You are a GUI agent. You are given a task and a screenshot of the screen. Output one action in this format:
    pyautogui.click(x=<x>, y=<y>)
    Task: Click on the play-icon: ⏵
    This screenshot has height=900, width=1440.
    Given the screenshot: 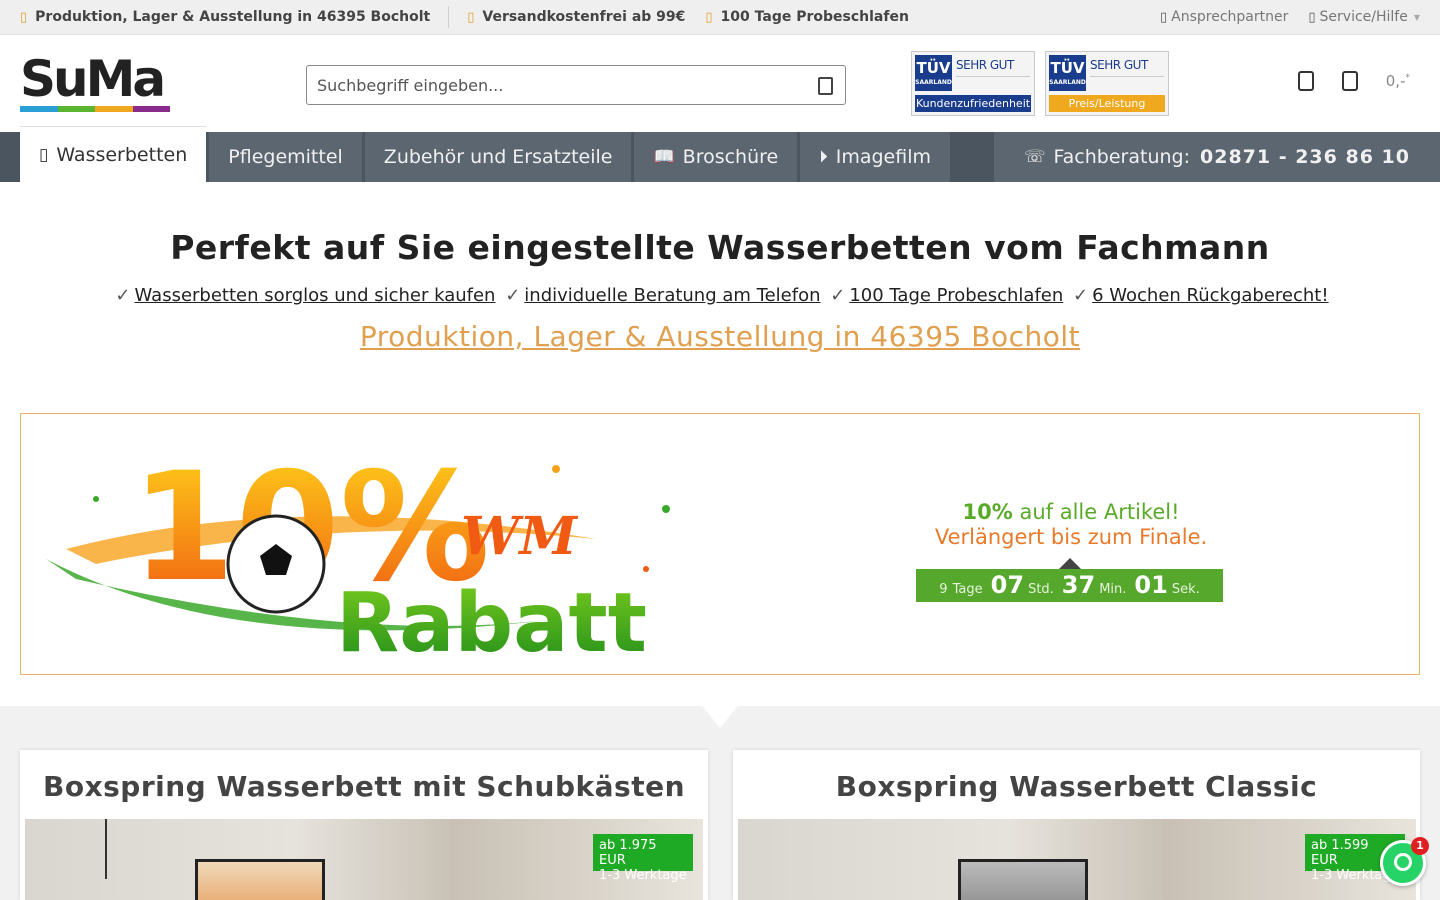 What is the action you would take?
    pyautogui.click(x=823, y=157)
    